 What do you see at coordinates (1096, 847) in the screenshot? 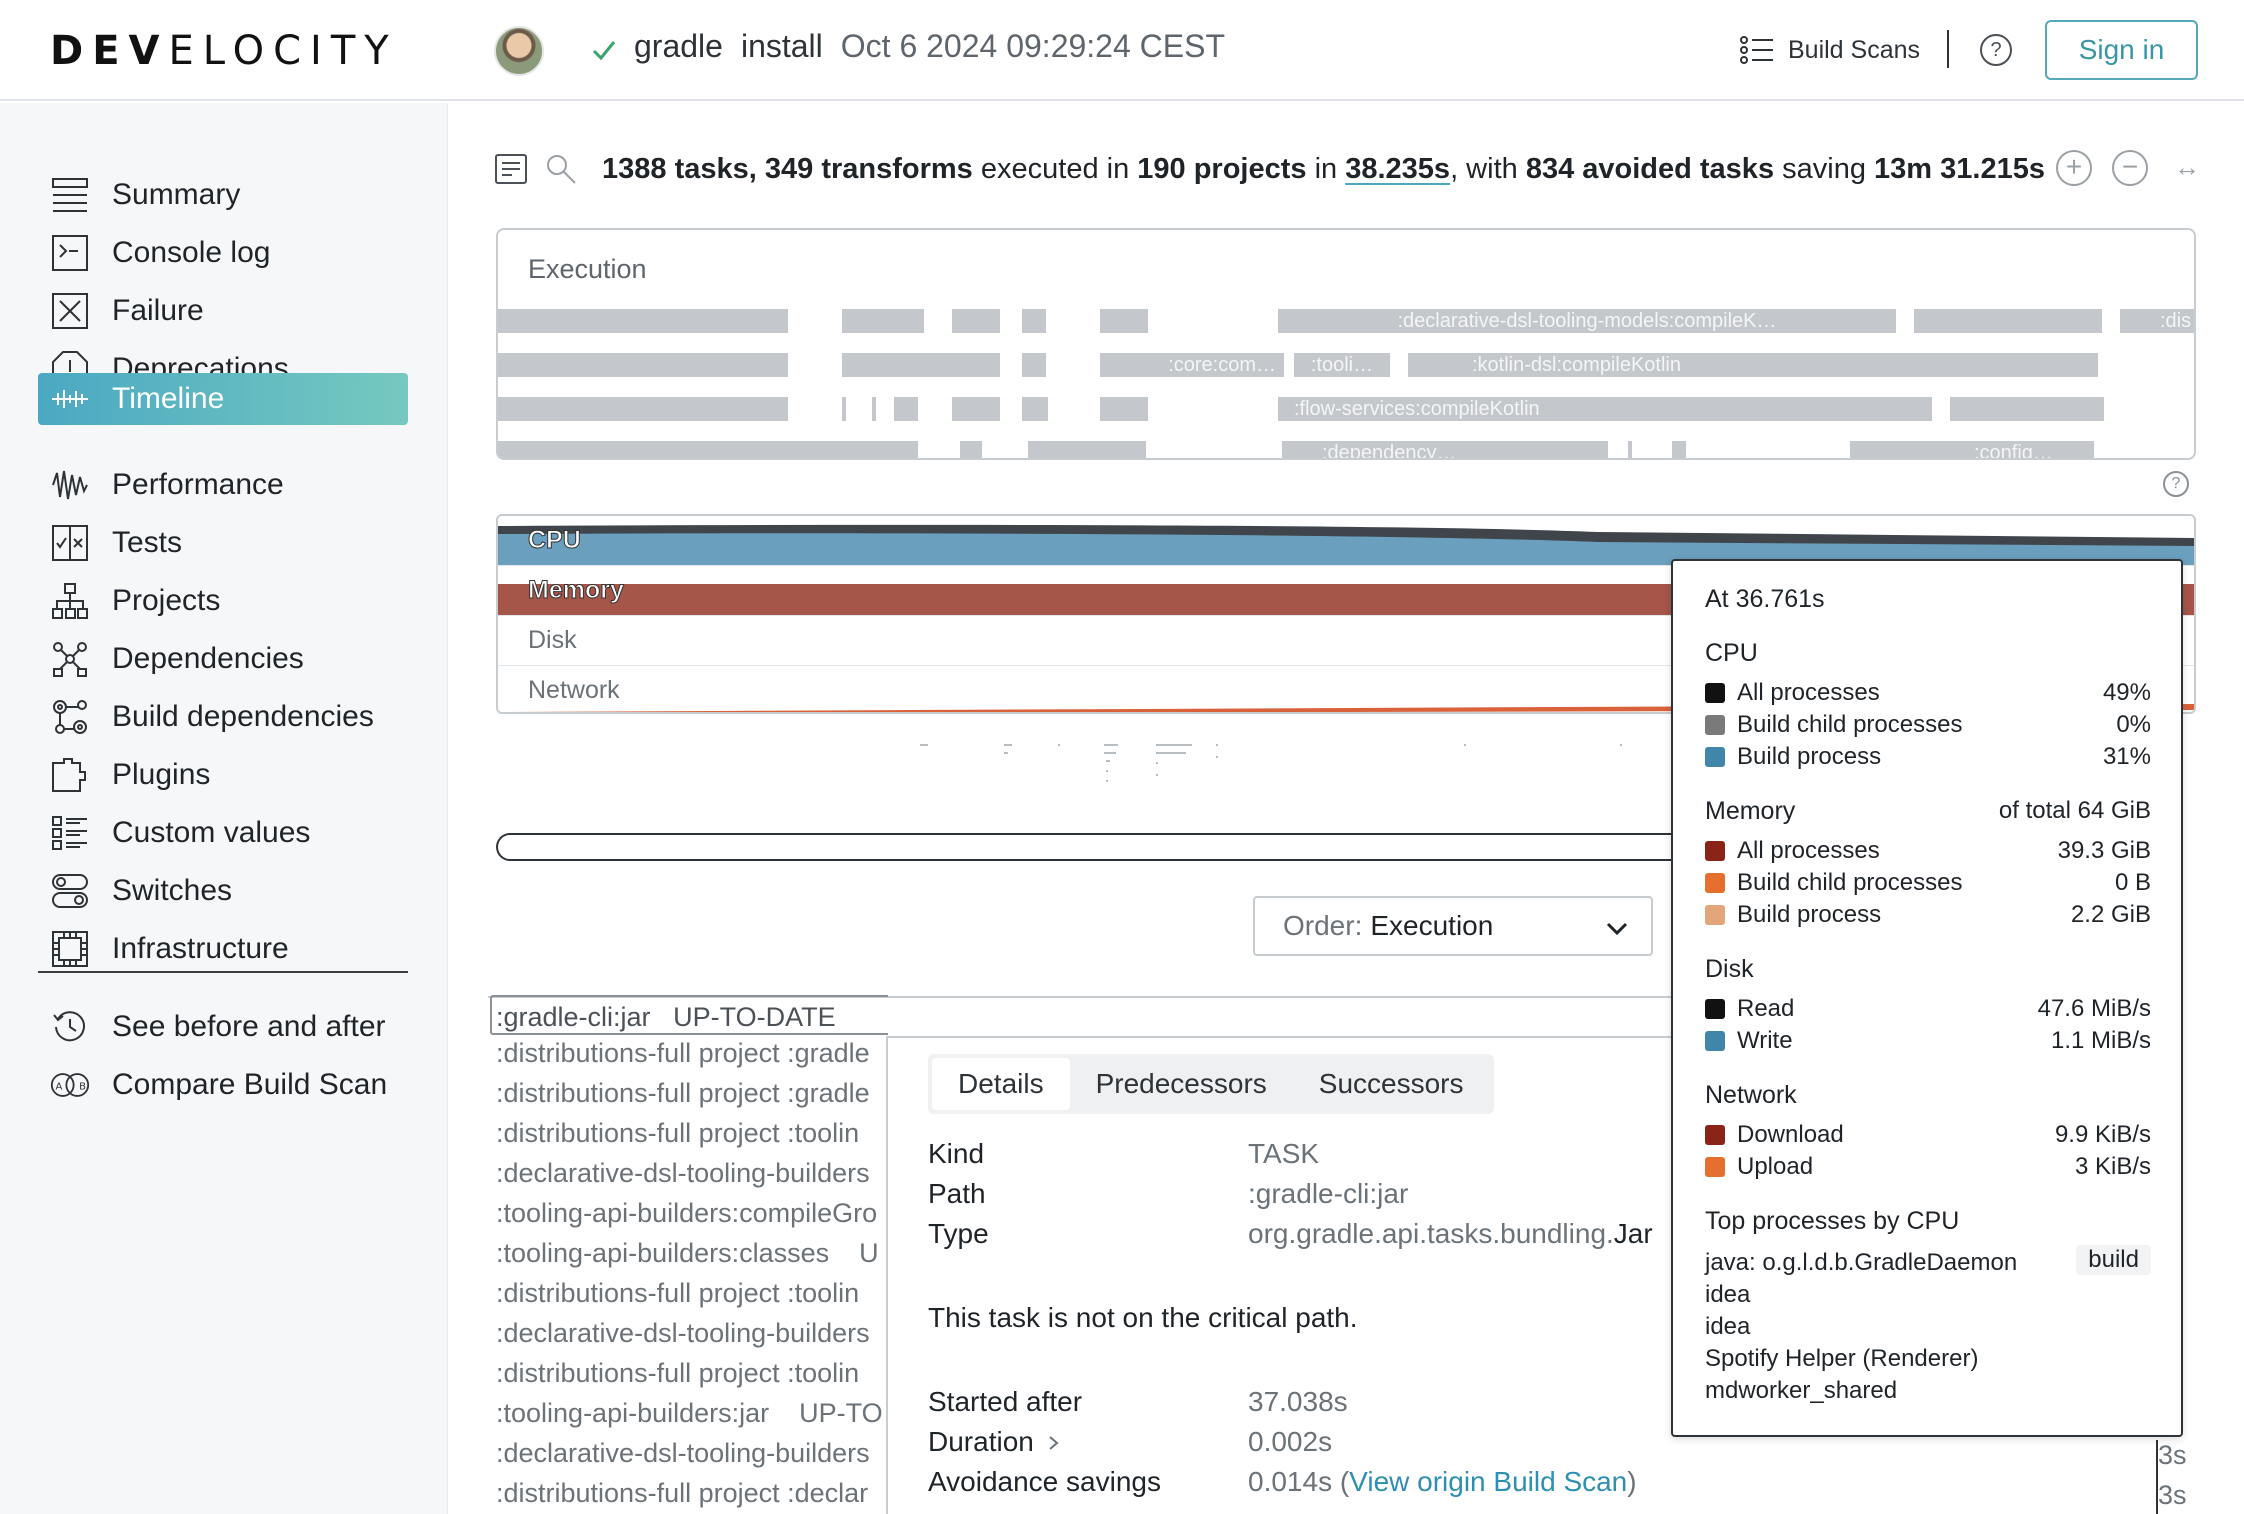
I see `timeline-scrollbar` at bounding box center [1096, 847].